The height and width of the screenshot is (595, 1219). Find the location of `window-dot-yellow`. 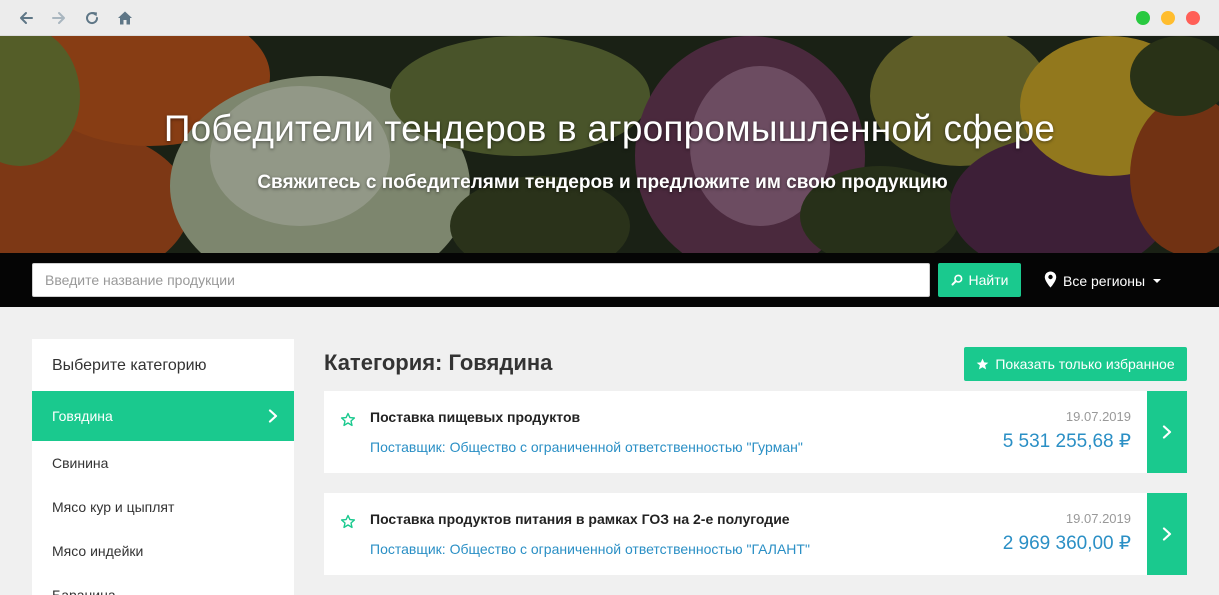

window-dot-yellow is located at coordinates (1168, 18).